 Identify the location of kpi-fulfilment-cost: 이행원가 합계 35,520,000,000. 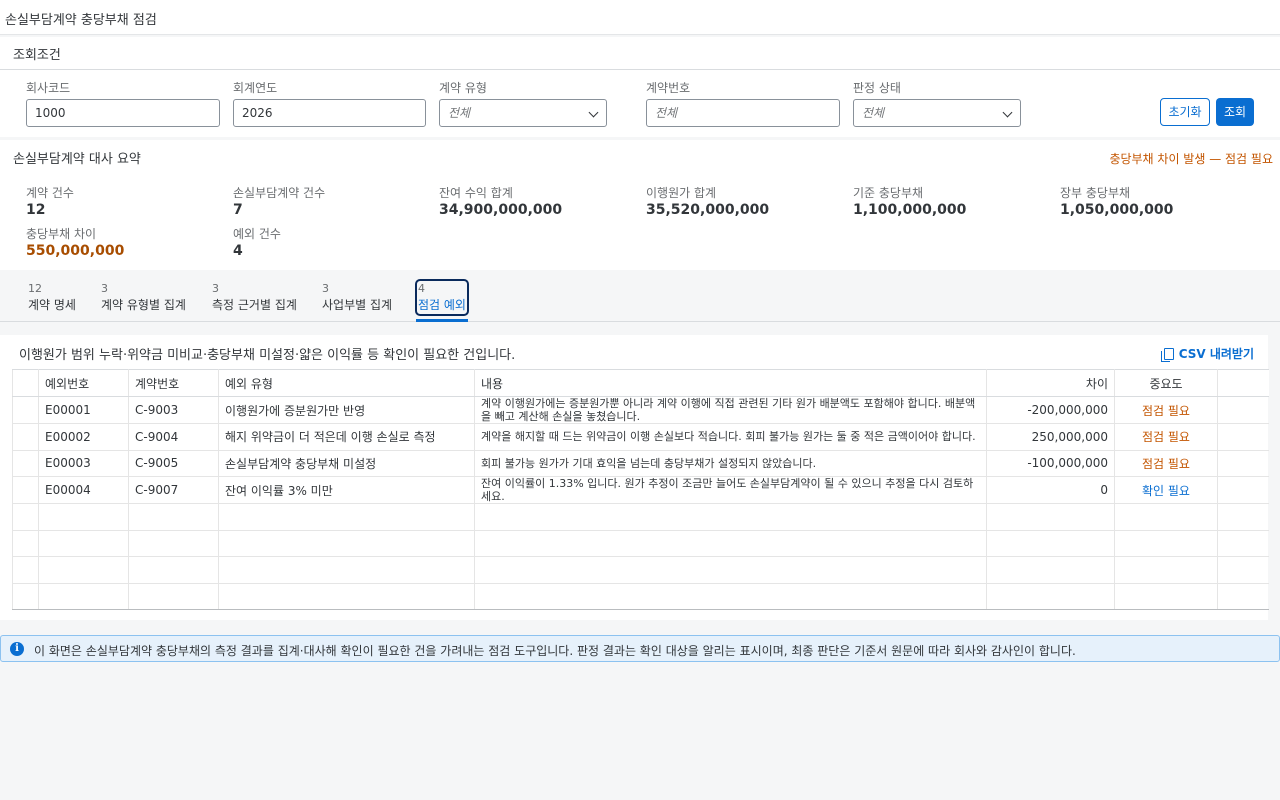
(707, 201).